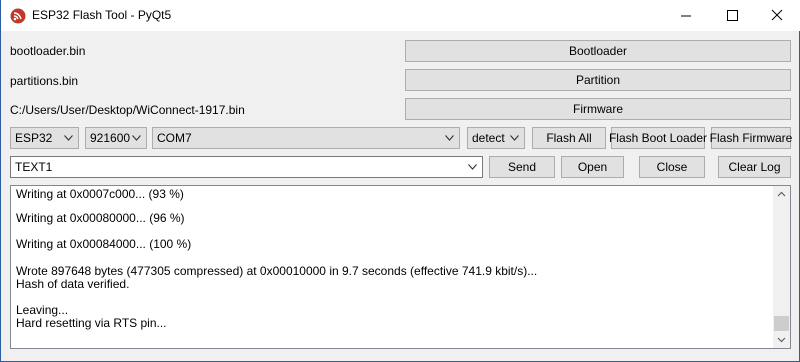 The width and height of the screenshot is (800, 362). What do you see at coordinates (104, 244) in the screenshot?
I see `log-line: Writing at 0x00084000... (100 %)` at bounding box center [104, 244].